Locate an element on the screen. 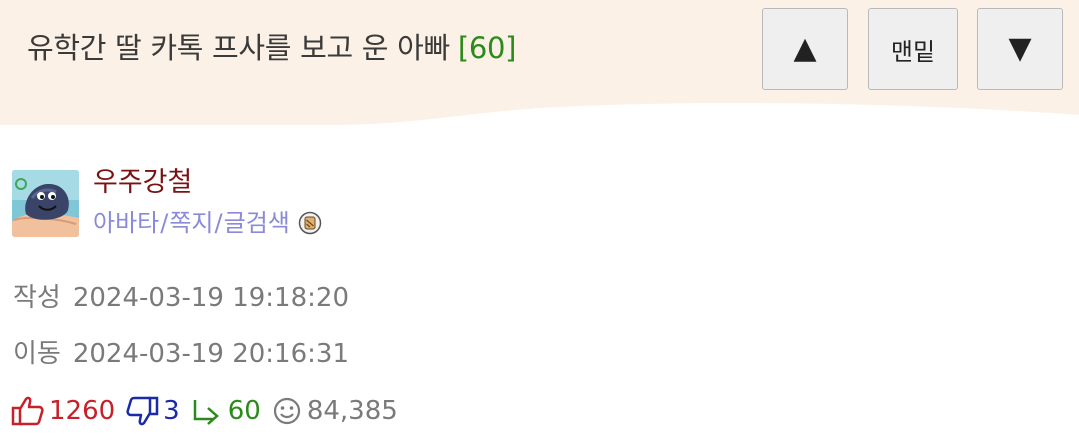 This screenshot has width=1079, height=441. view-stat: 84,385 is located at coordinates (334, 411).